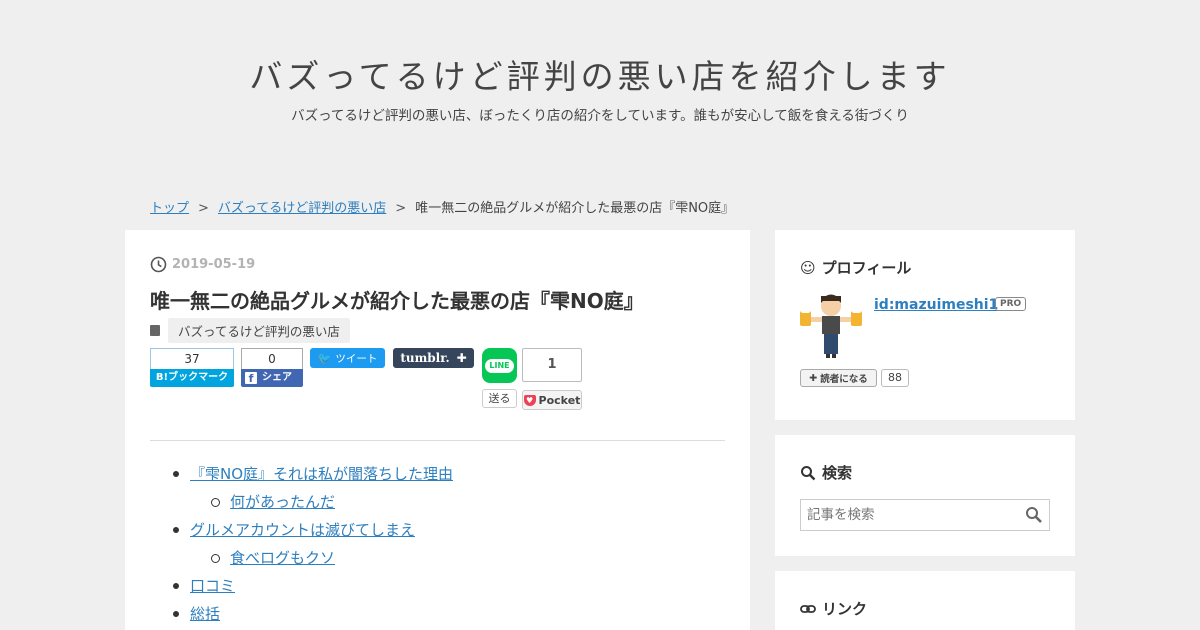 This screenshot has width=1200, height=630. What do you see at coordinates (192, 358) in the screenshot?
I see `hatena-count: 37` at bounding box center [192, 358].